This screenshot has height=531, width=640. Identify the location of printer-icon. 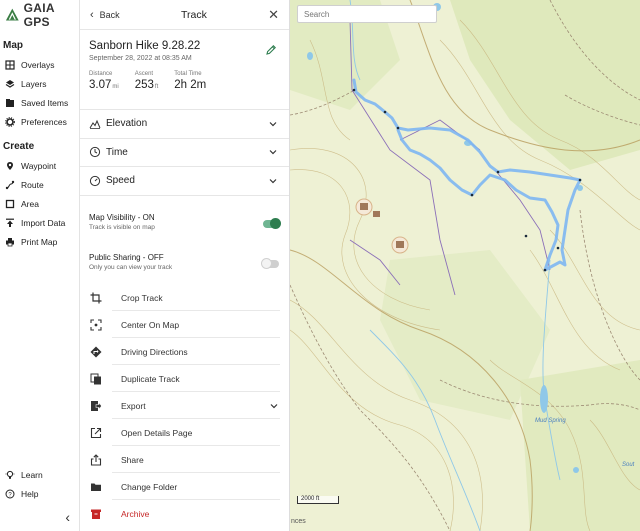
(10, 242).